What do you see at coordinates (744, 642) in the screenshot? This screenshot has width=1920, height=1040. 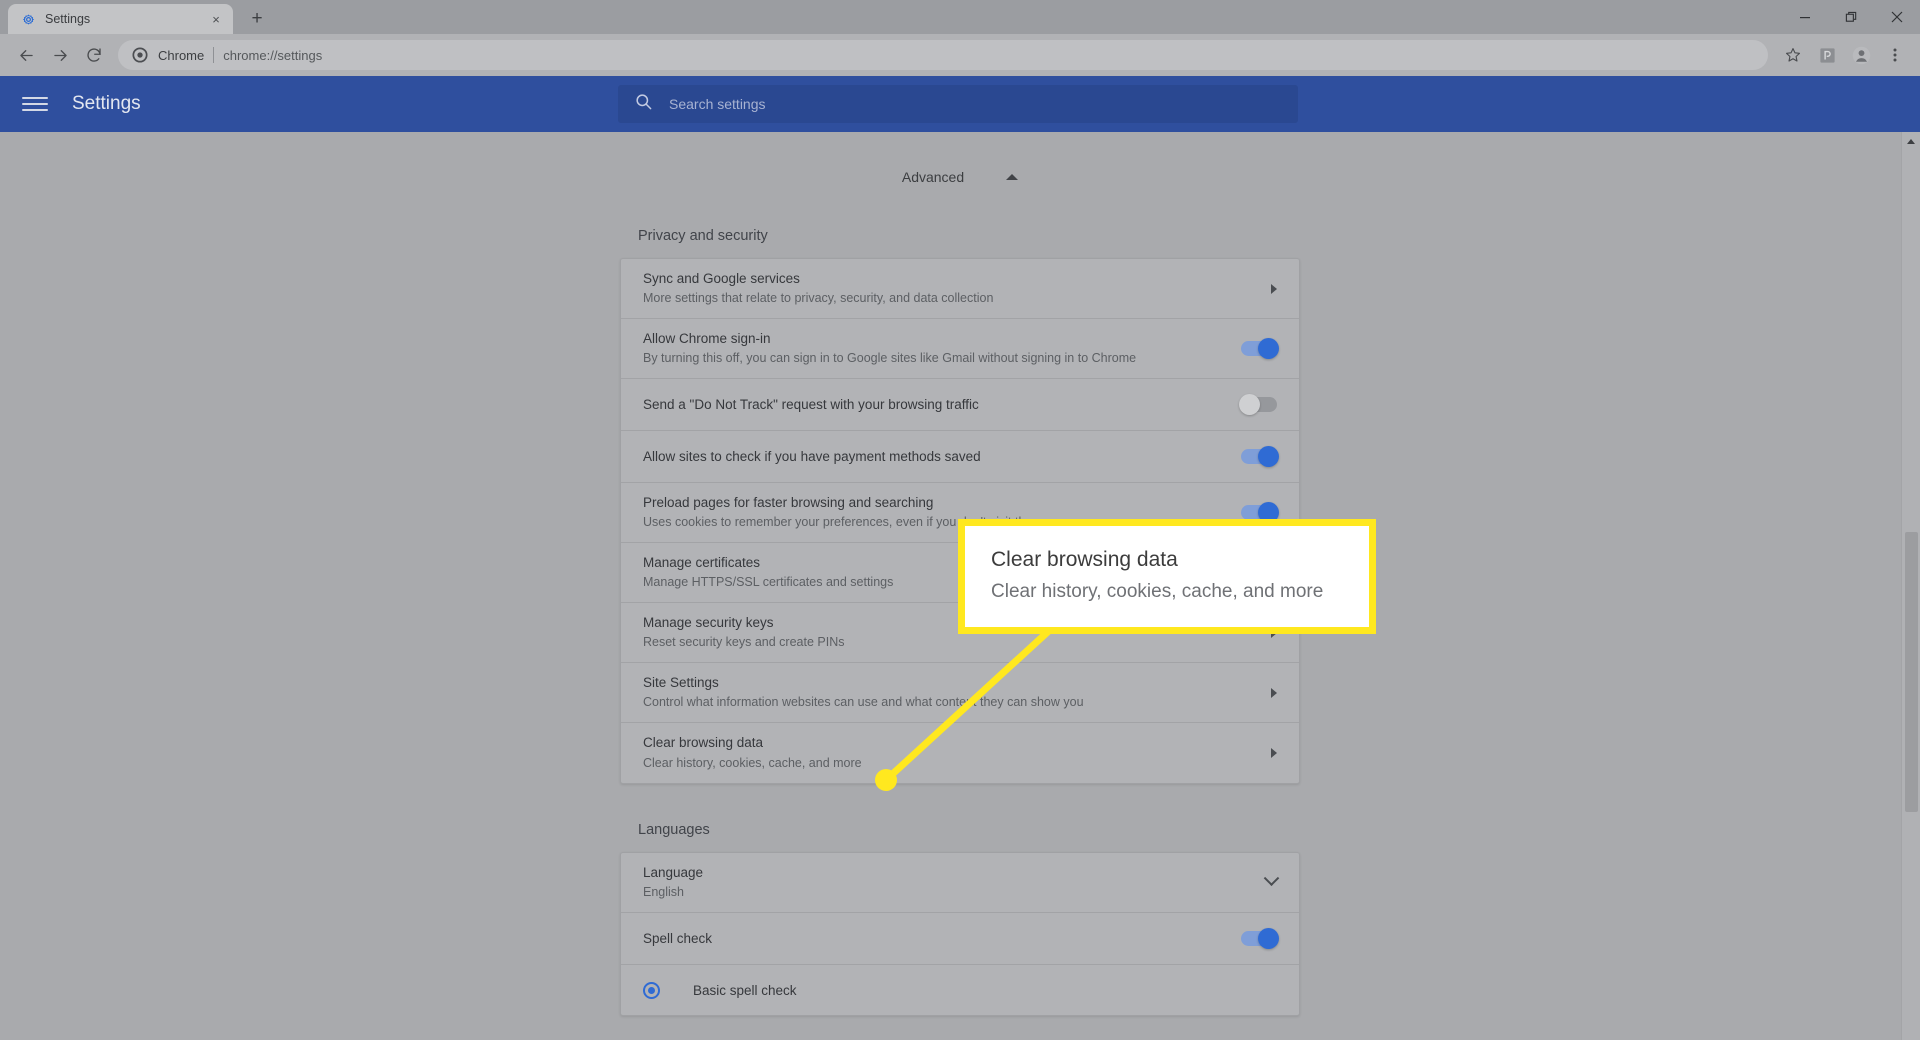 I see `row-subtitle: Reset security keys and create PINs` at bounding box center [744, 642].